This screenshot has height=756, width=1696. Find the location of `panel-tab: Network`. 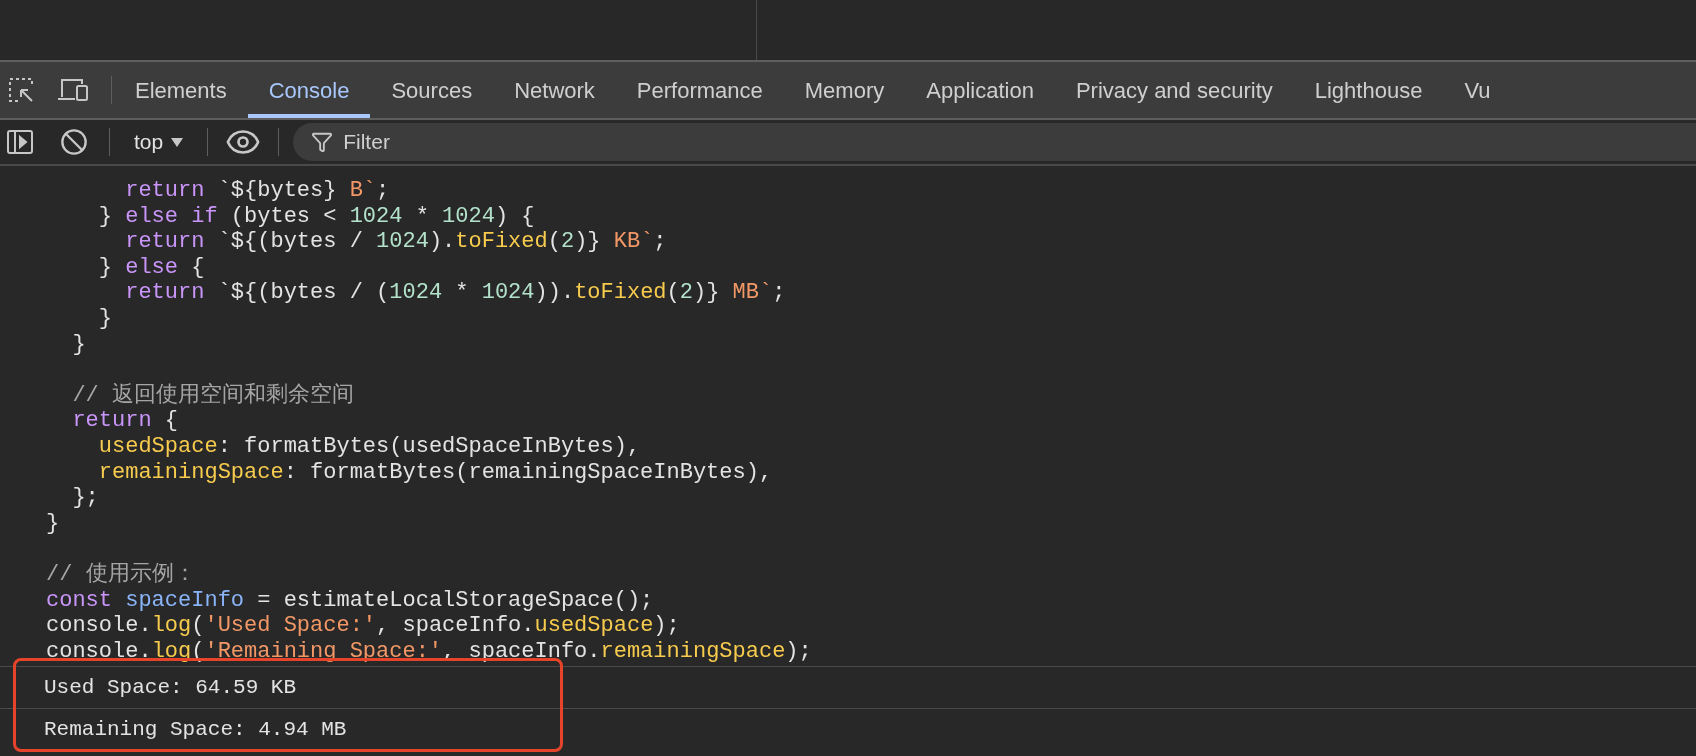

panel-tab: Network is located at coordinates (554, 90).